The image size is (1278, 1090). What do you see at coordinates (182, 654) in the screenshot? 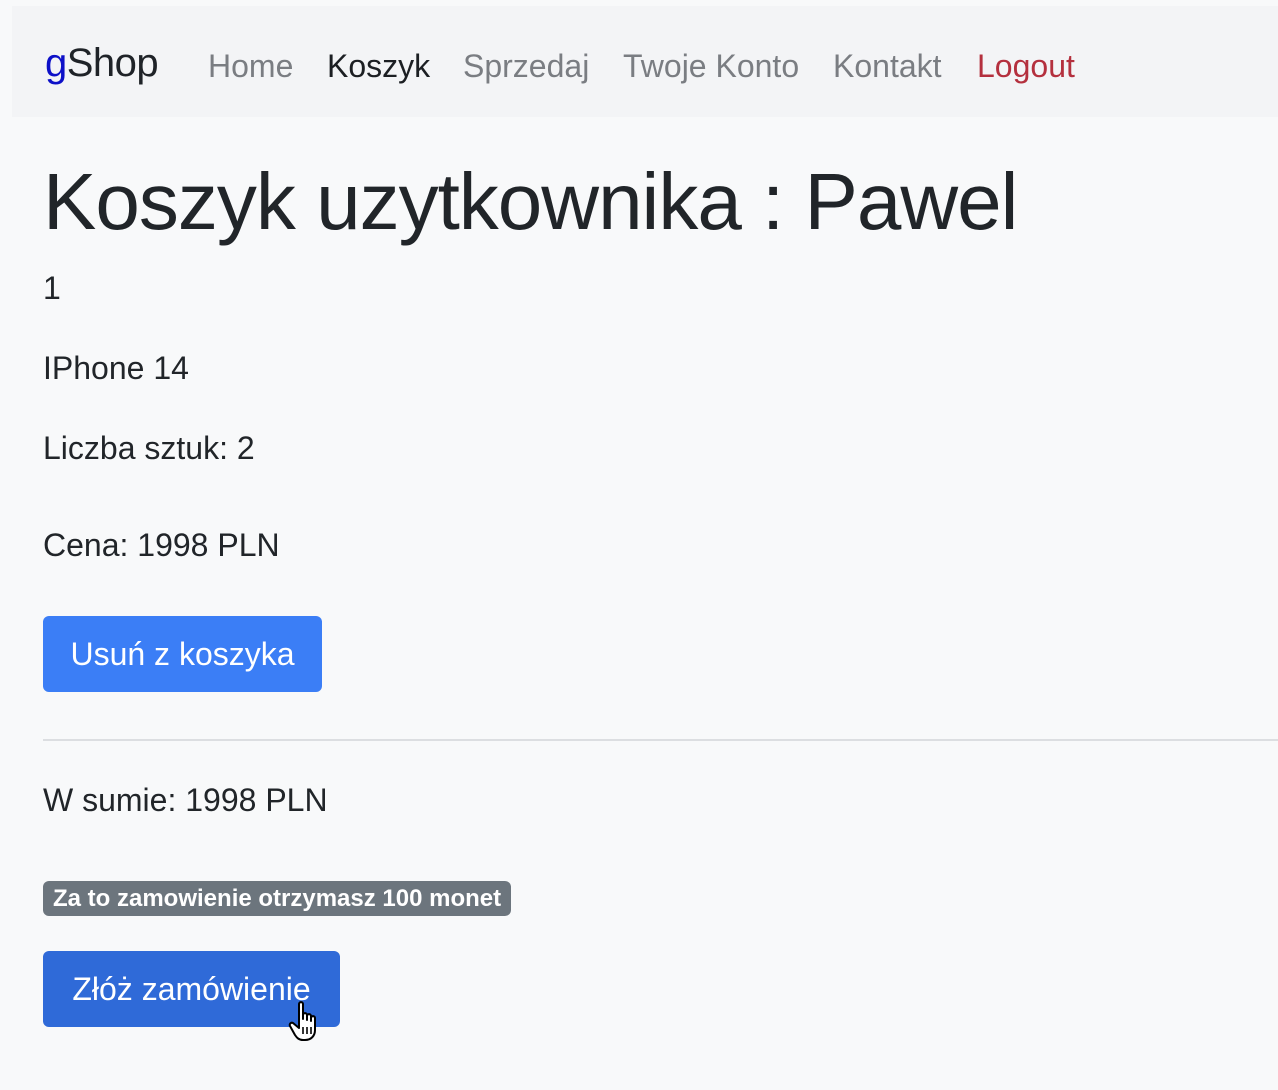
I see `remove-from-cart-button: Usuń z koszyka` at bounding box center [182, 654].